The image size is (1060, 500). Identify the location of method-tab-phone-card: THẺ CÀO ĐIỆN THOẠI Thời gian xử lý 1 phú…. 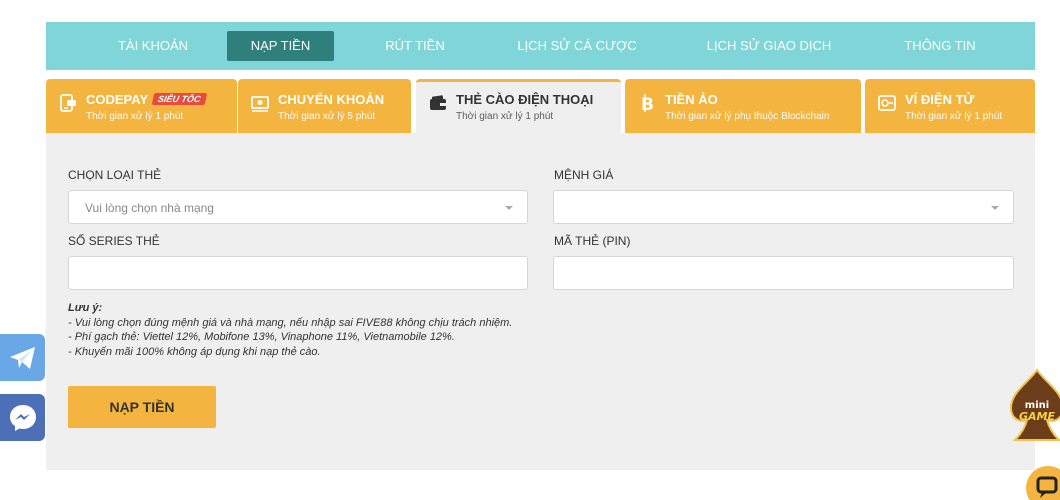
(518, 106).